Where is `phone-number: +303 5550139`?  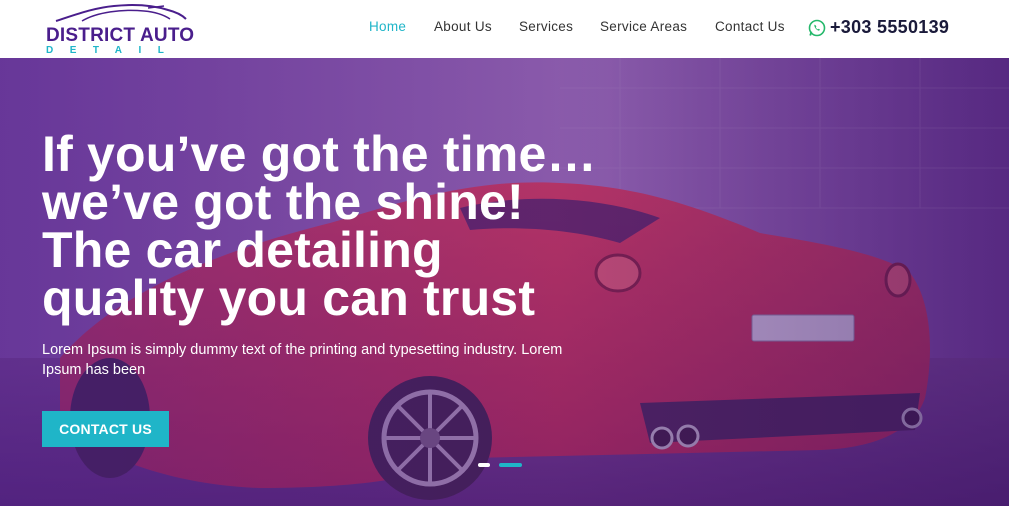
phone-number: +303 5550139 is located at coordinates (890, 27).